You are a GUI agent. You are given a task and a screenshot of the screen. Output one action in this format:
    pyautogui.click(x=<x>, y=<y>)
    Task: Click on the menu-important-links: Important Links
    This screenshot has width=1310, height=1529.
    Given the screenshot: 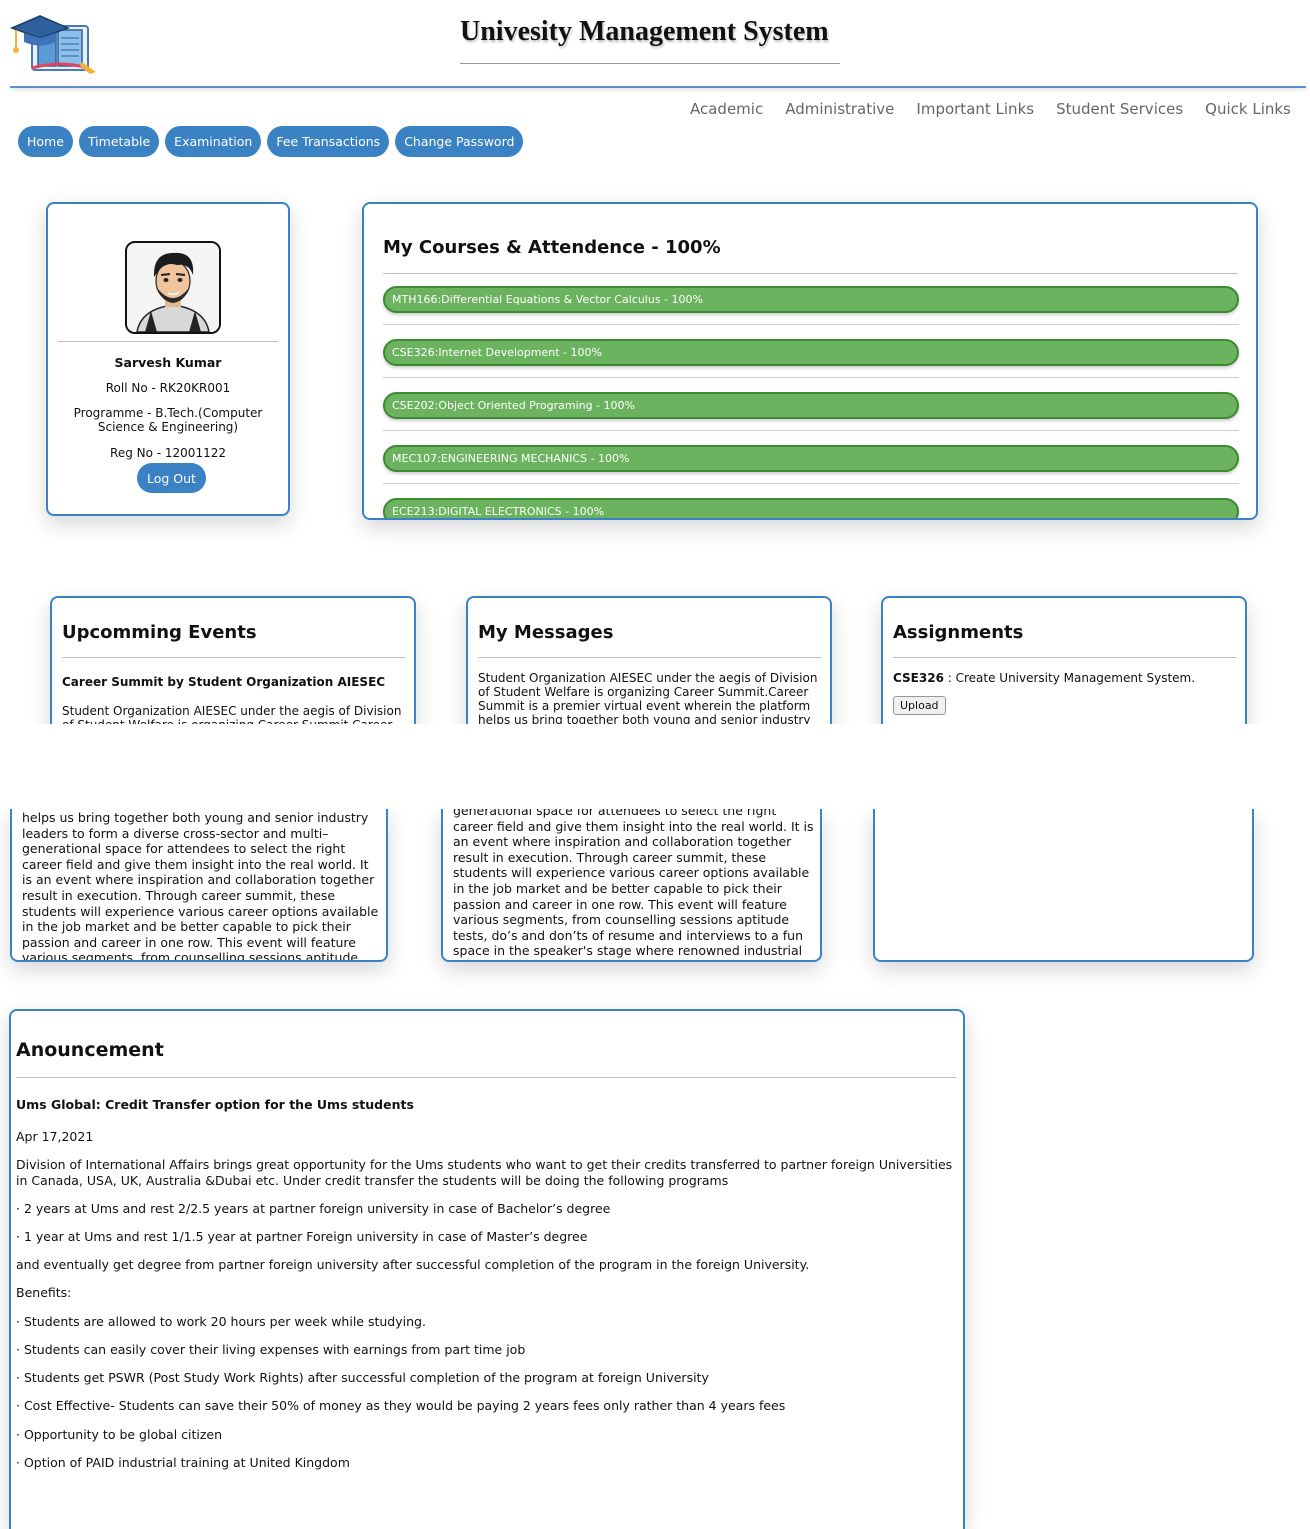 What is the action you would take?
    pyautogui.click(x=975, y=109)
    